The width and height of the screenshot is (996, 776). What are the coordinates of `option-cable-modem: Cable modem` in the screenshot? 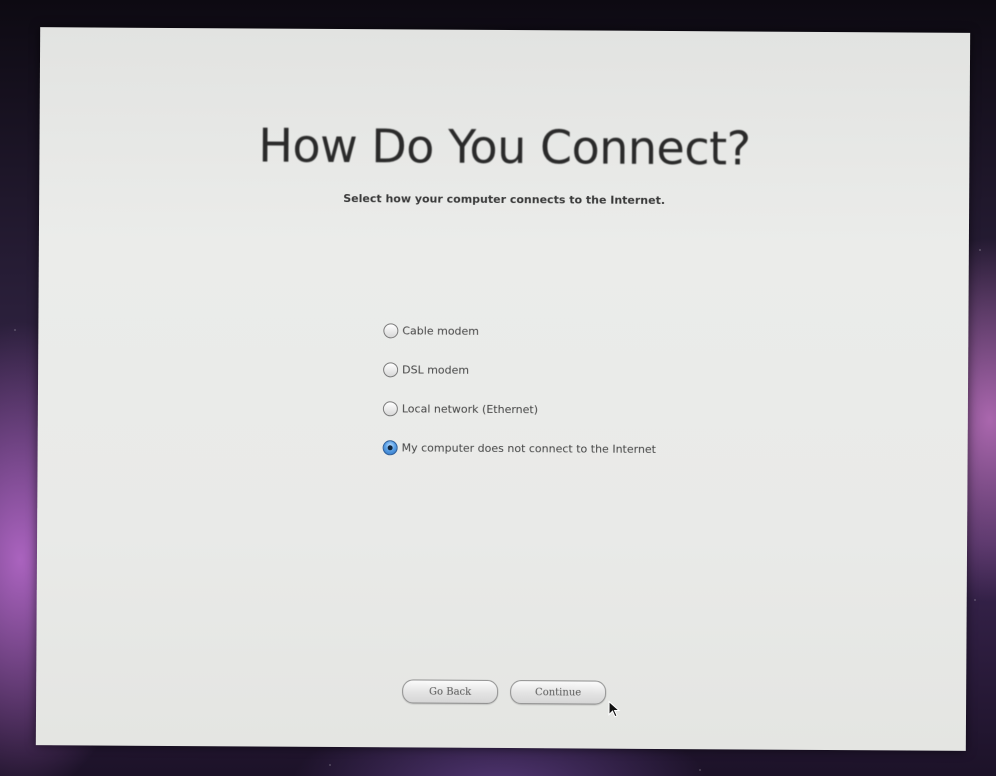 It's located at (623, 332).